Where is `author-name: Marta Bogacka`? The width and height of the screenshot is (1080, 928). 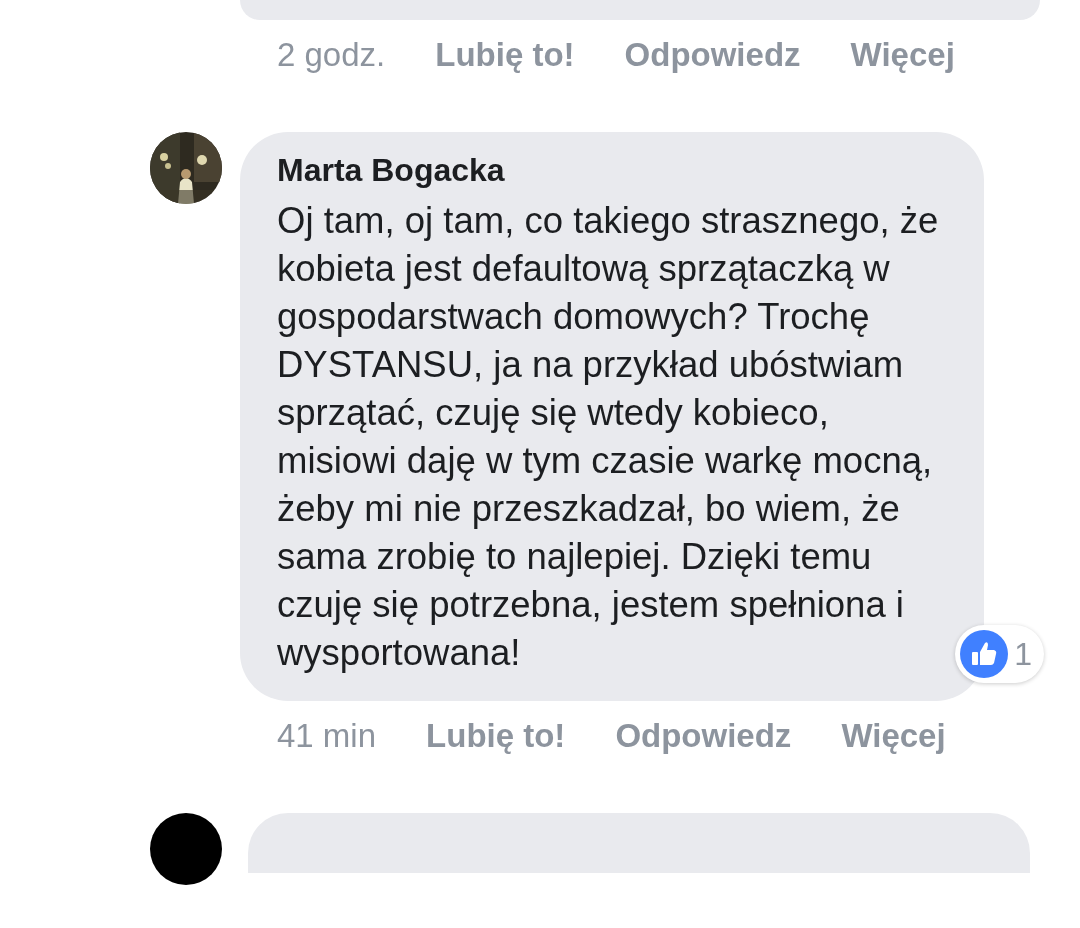
author-name: Marta Bogacka is located at coordinates (612, 170).